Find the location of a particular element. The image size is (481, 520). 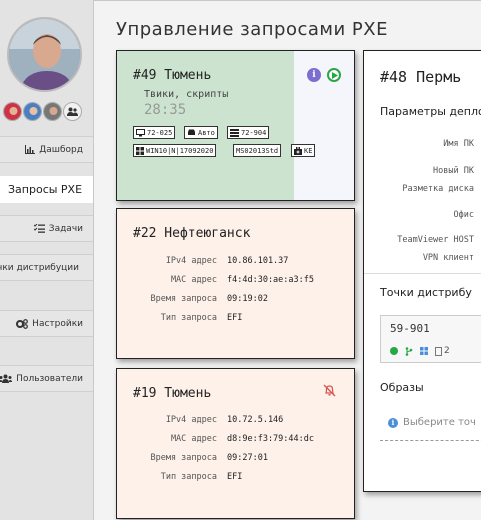

nav-settings: Настройки is located at coordinates (46, 323).